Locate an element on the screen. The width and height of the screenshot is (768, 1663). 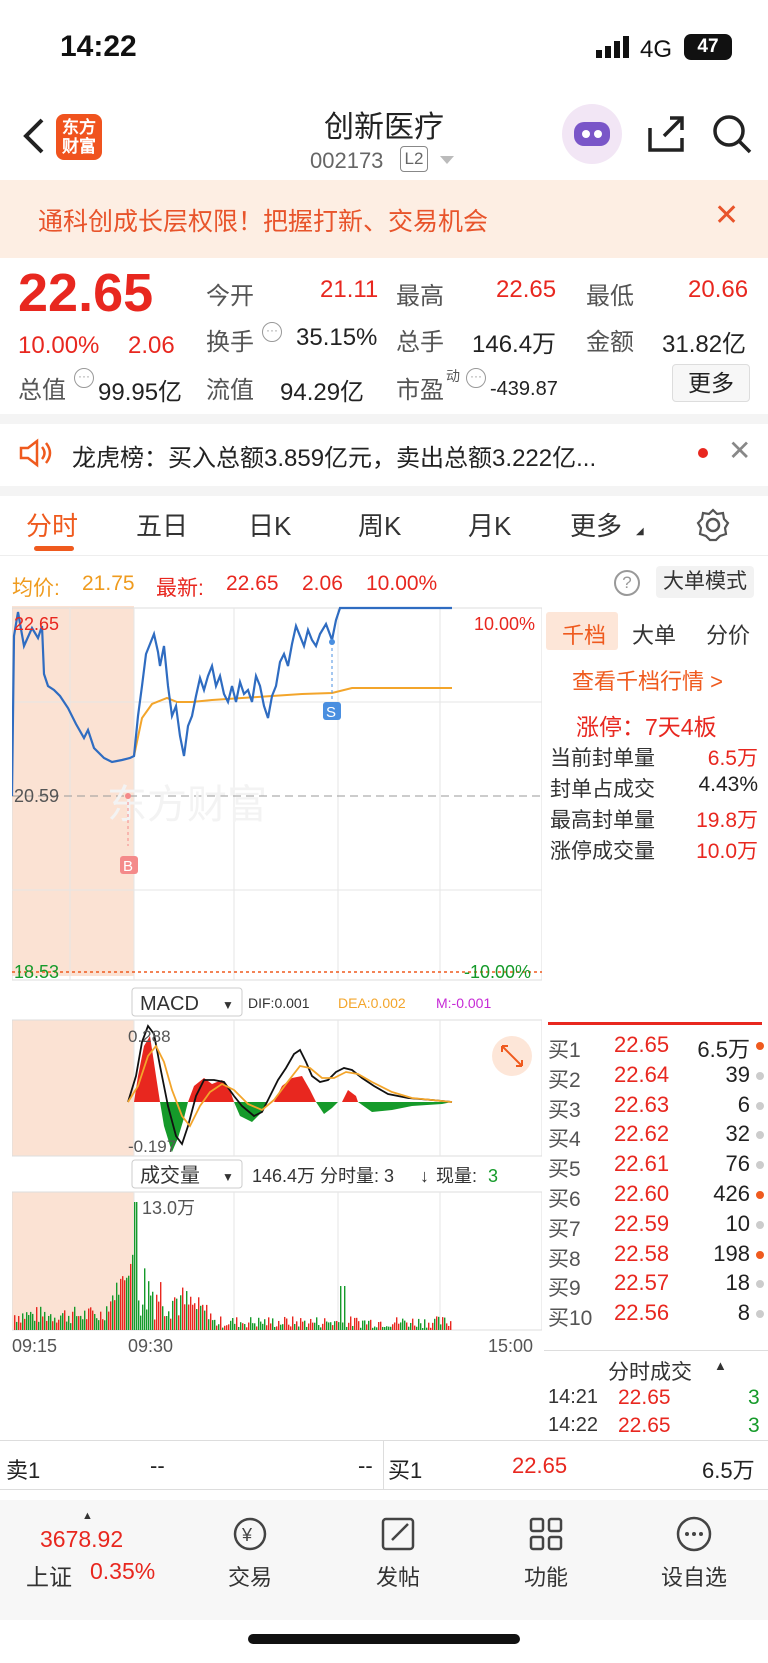
index-name: 上证 is located at coordinates (49, 1575).